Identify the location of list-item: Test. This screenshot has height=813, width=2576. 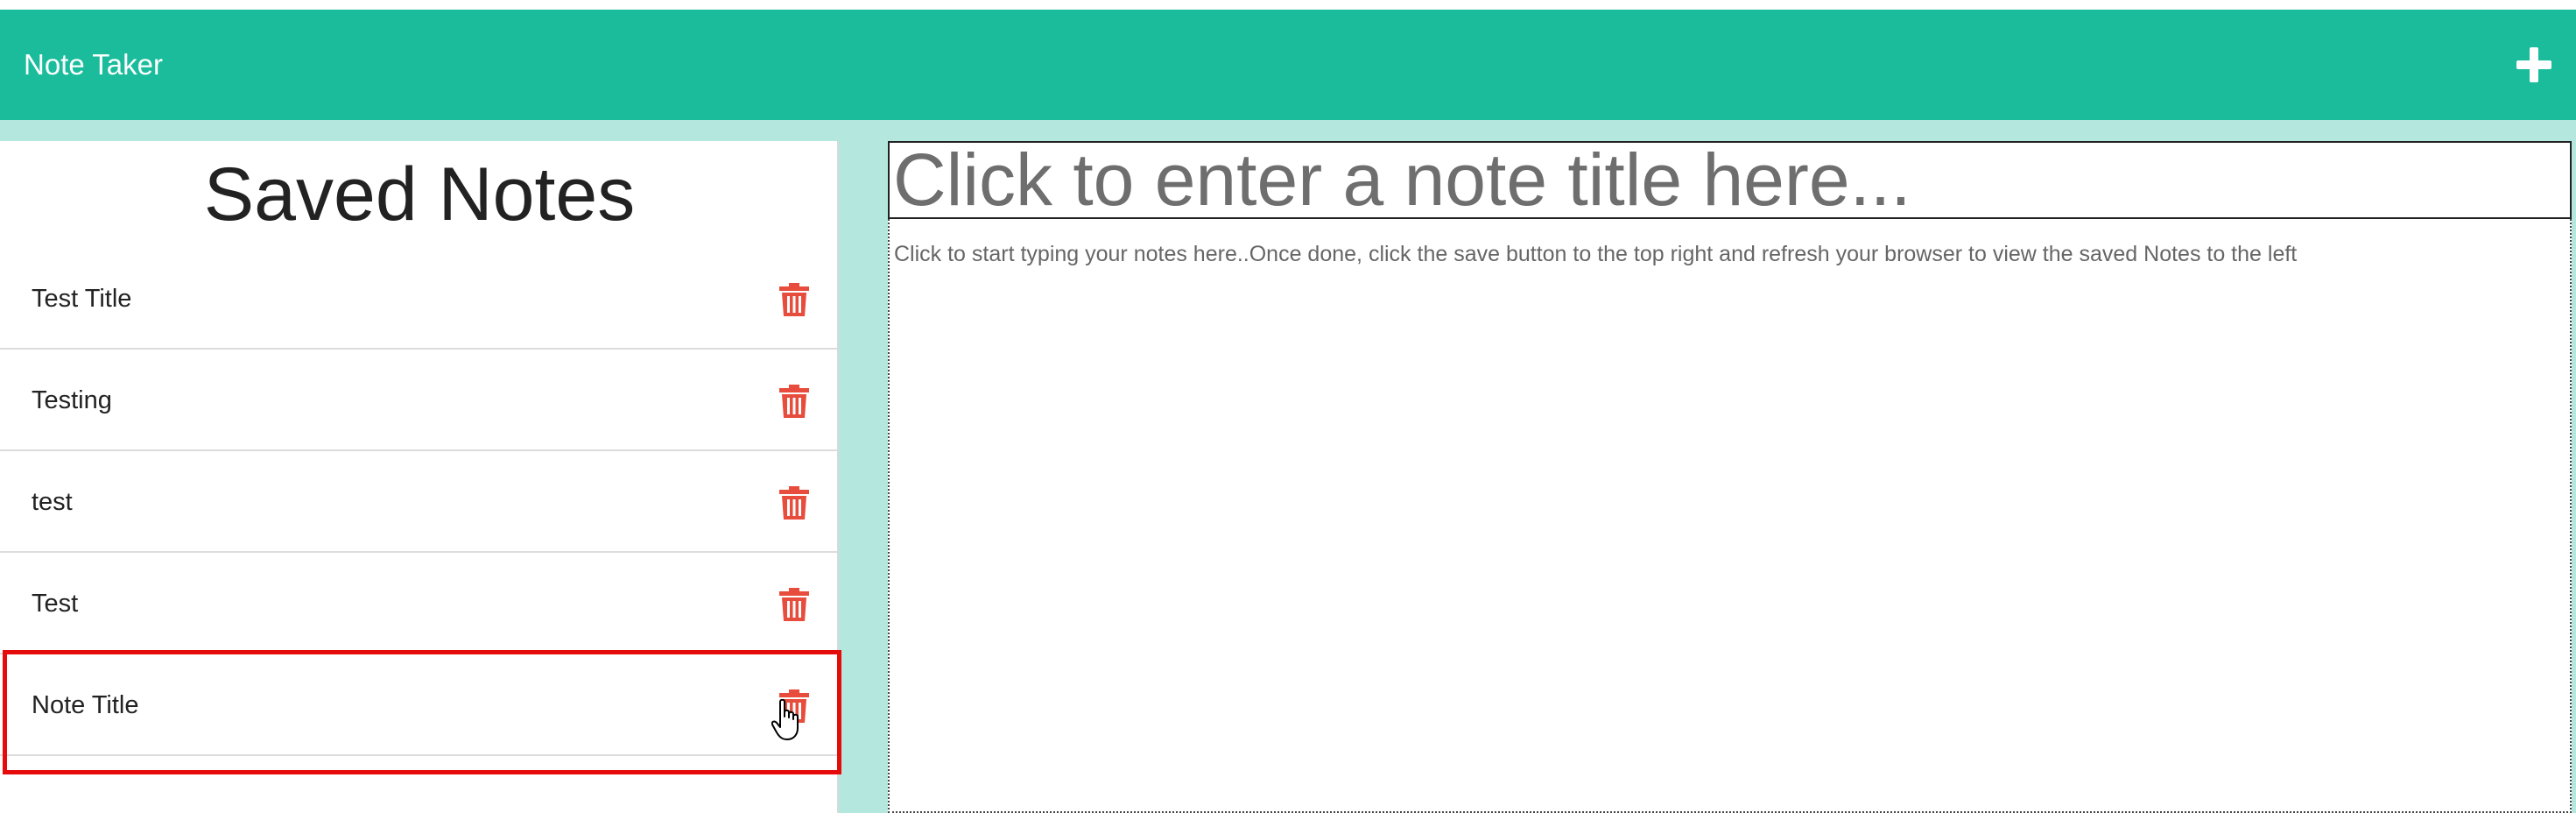
(418, 603).